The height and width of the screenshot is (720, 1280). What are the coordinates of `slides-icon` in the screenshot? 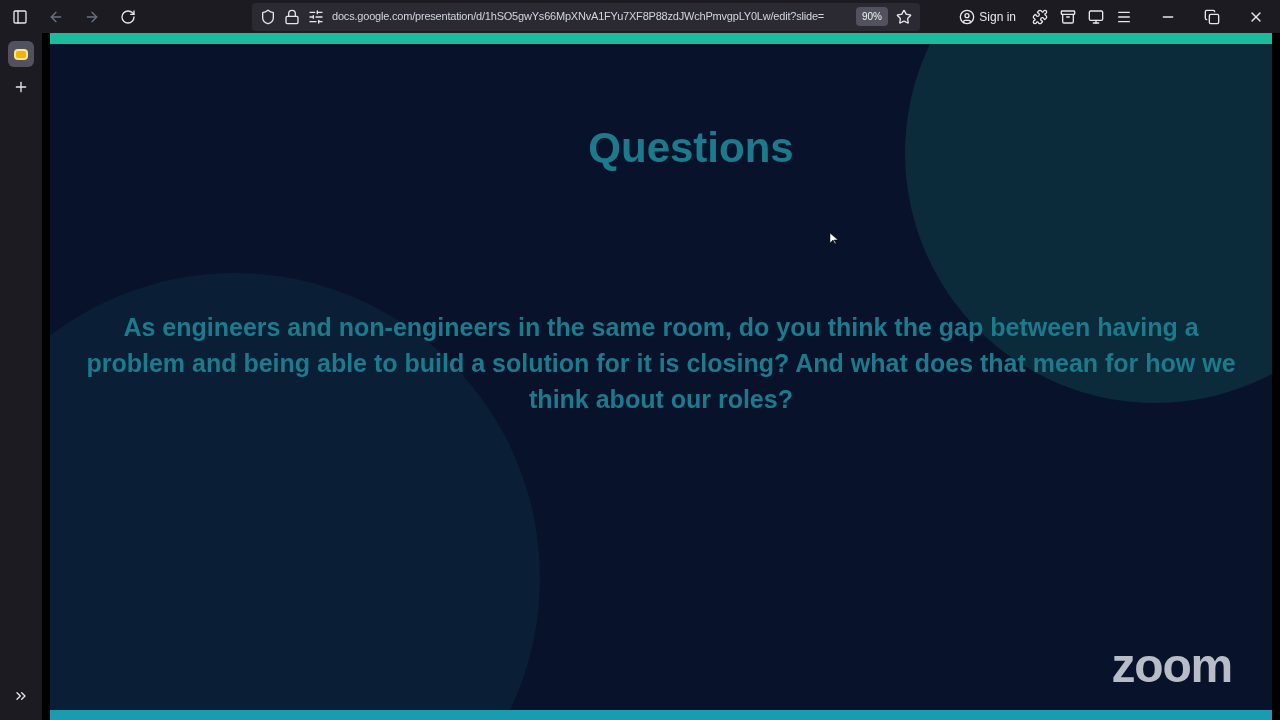 It's located at (21, 54).